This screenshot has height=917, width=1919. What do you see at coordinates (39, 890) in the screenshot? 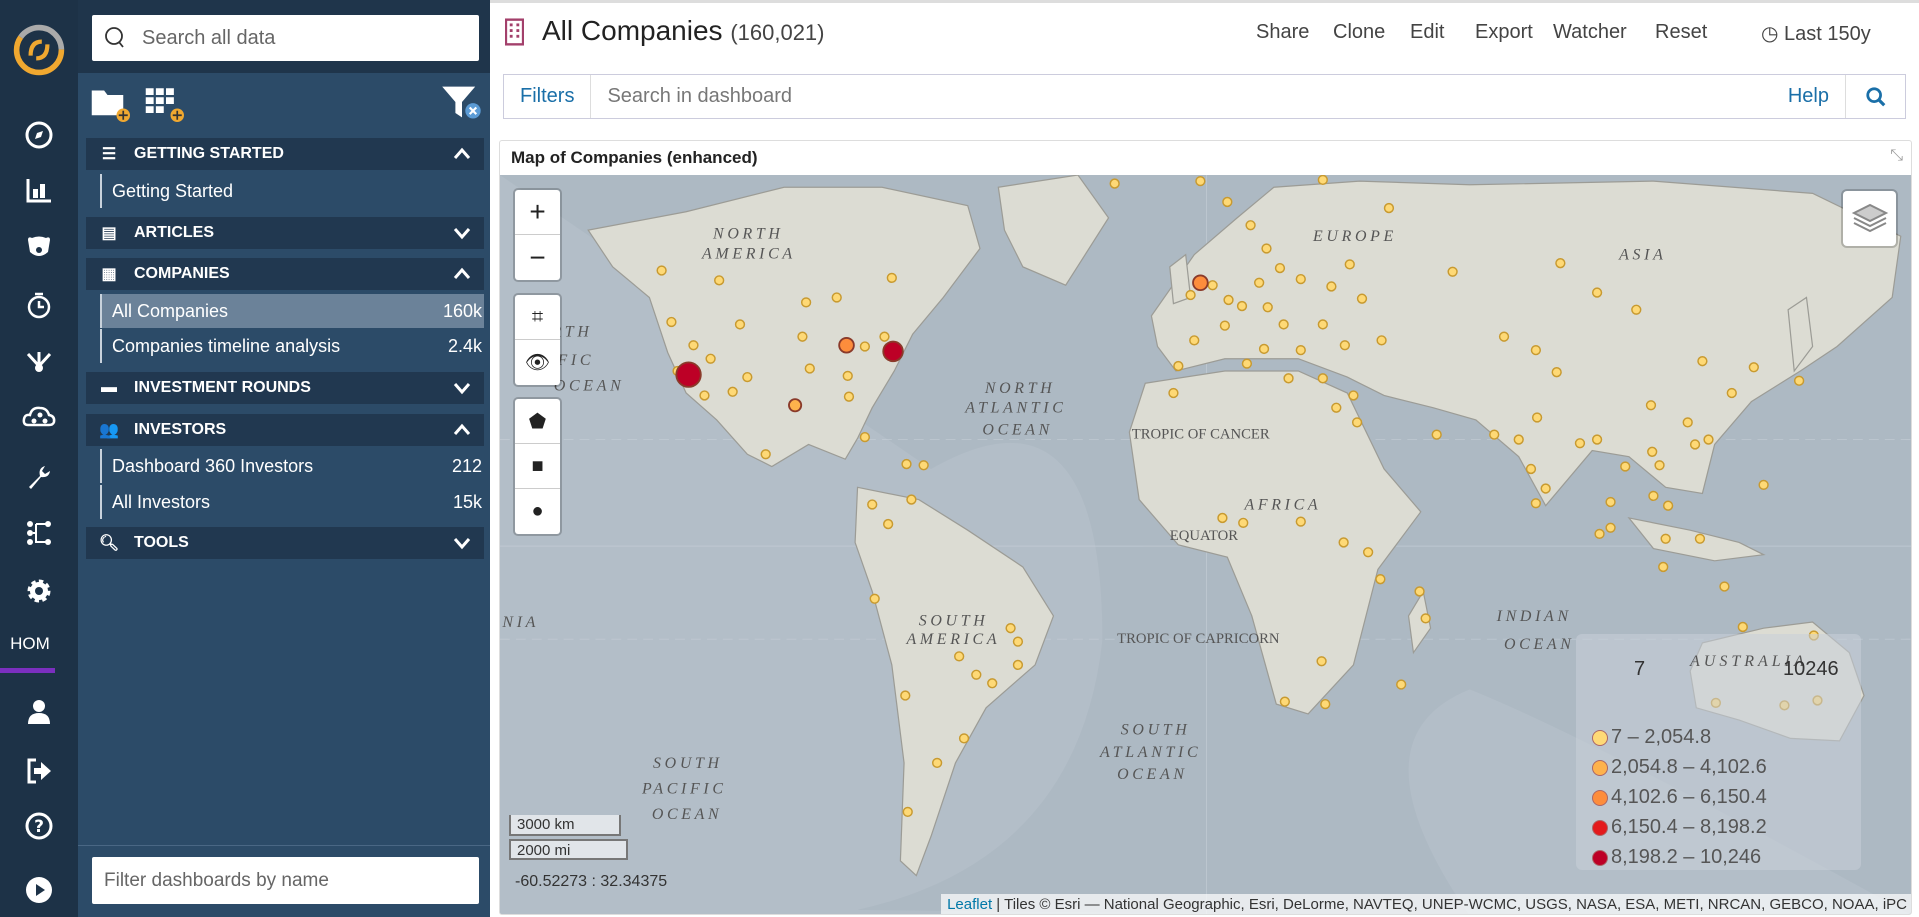
I see `play-icon` at bounding box center [39, 890].